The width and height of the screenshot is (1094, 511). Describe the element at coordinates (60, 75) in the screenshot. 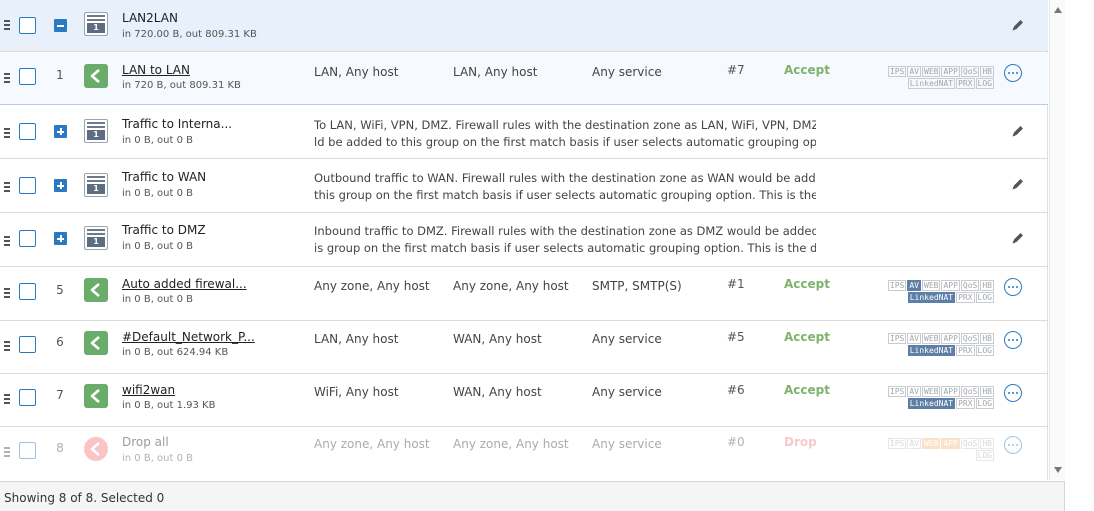

I see `rule-number: 1` at that location.